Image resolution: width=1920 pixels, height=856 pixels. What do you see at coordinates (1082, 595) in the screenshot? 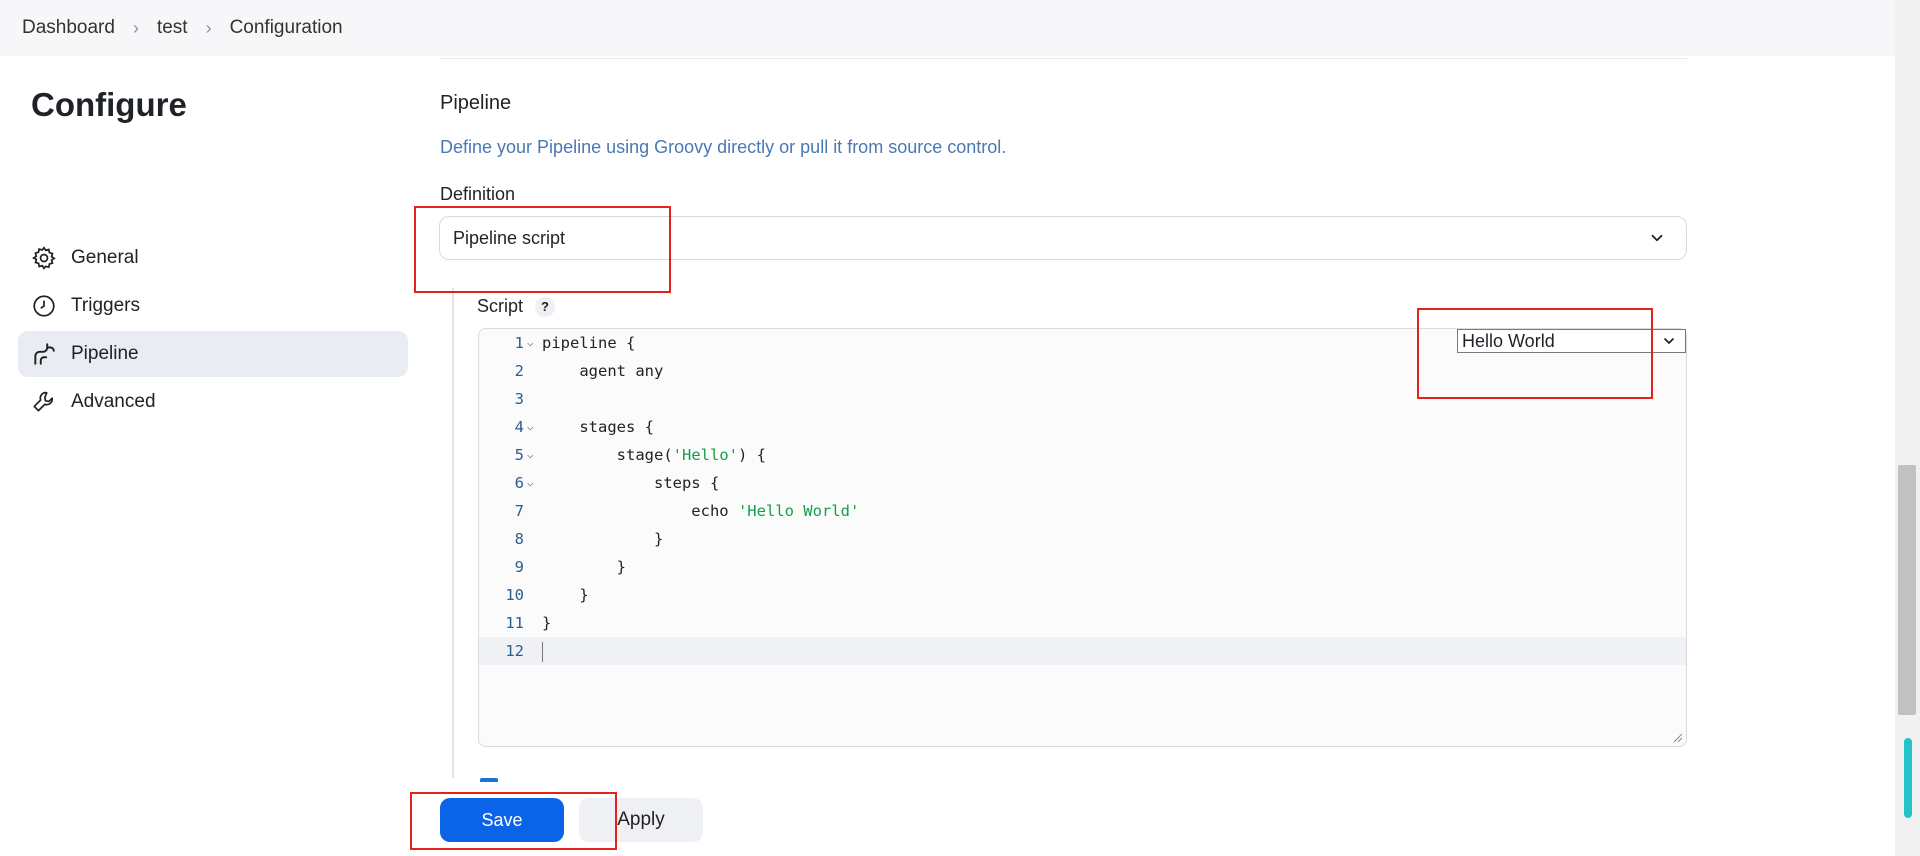
I see `code-line: 10 }` at bounding box center [1082, 595].